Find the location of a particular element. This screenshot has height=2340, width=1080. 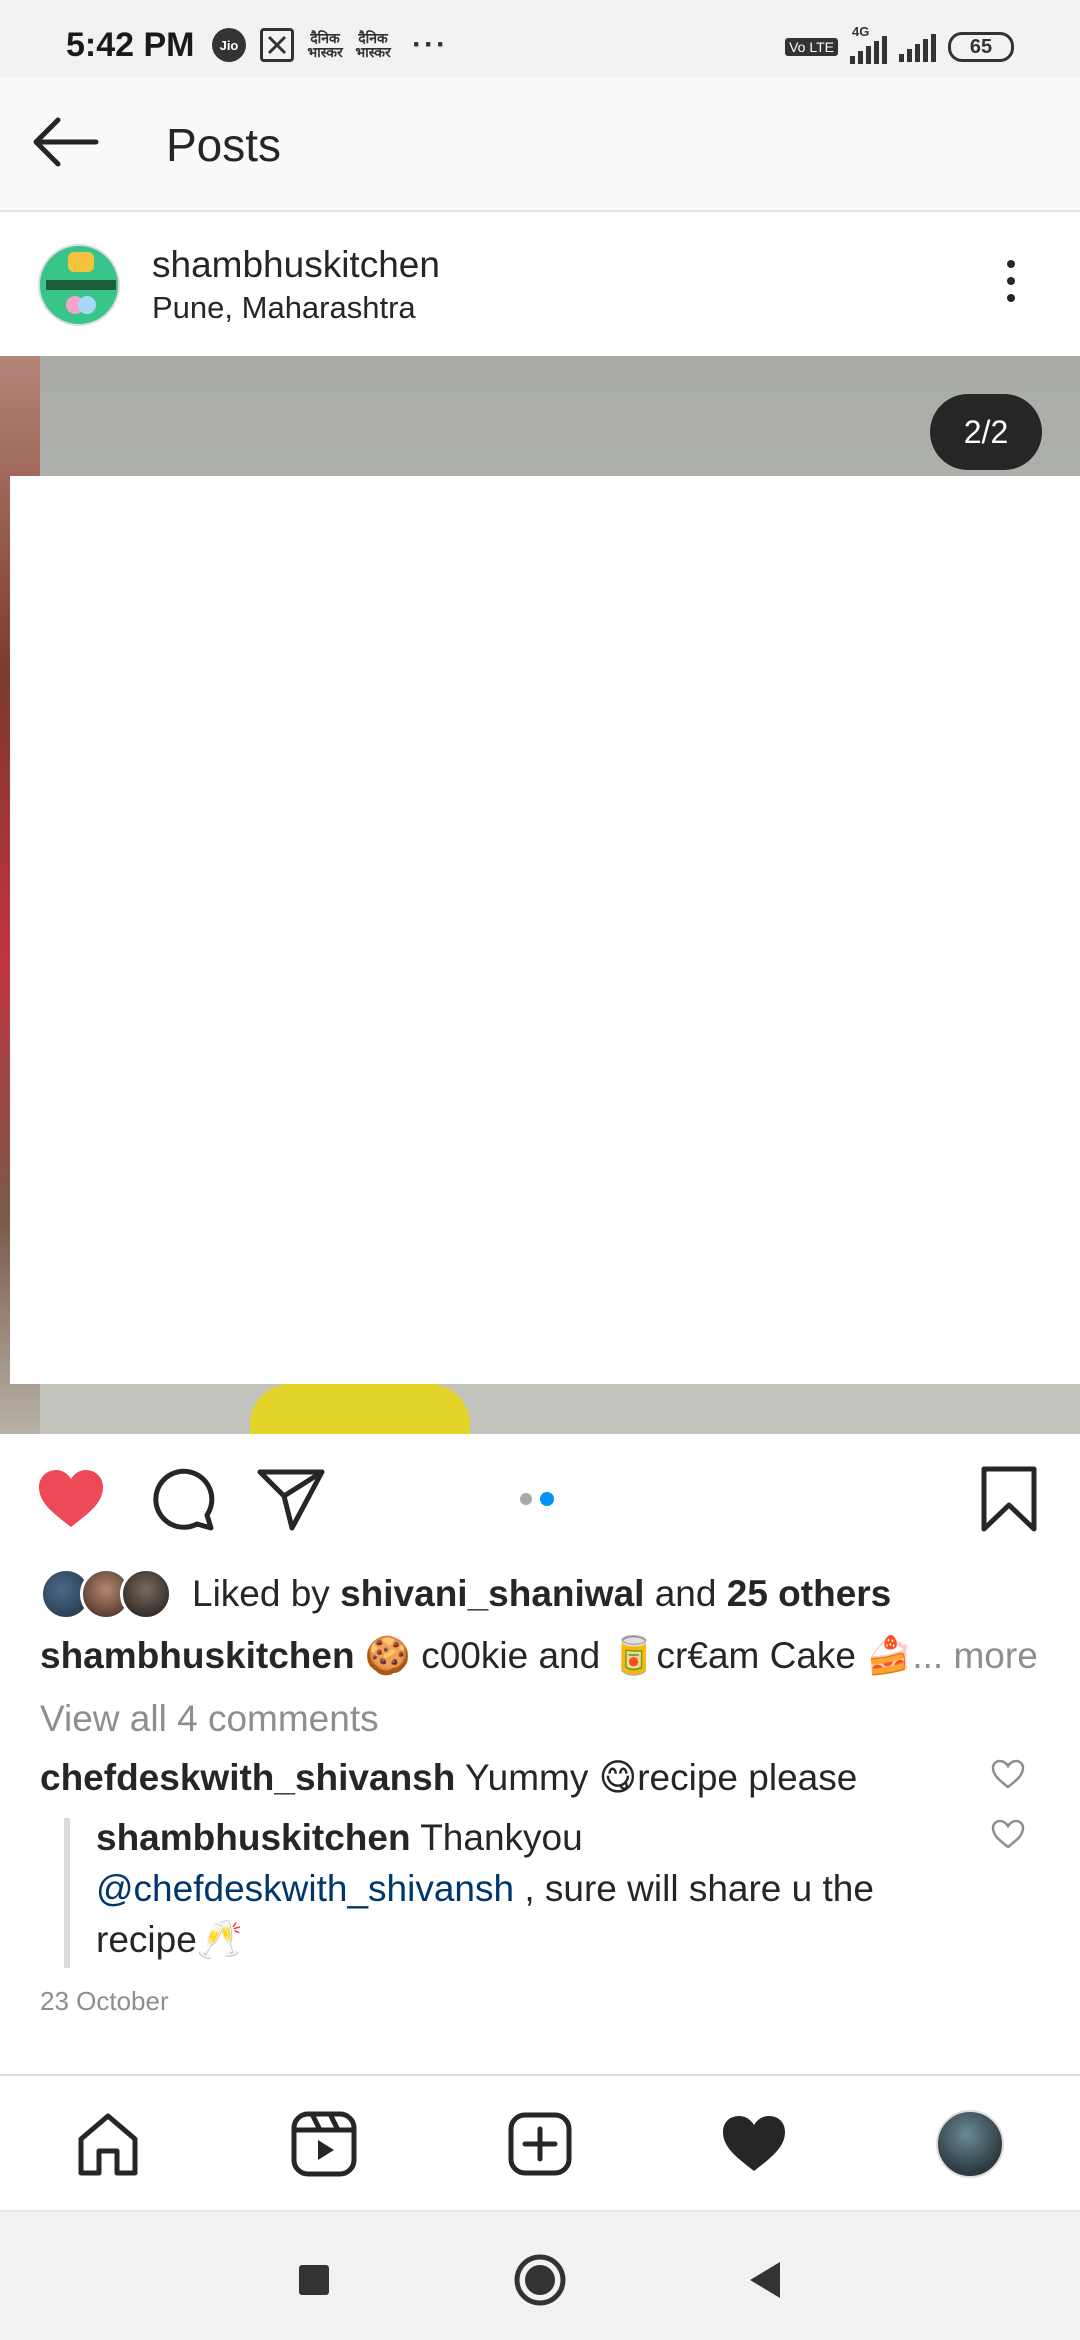

comment-text: recipe please is located at coordinates (747, 1777).